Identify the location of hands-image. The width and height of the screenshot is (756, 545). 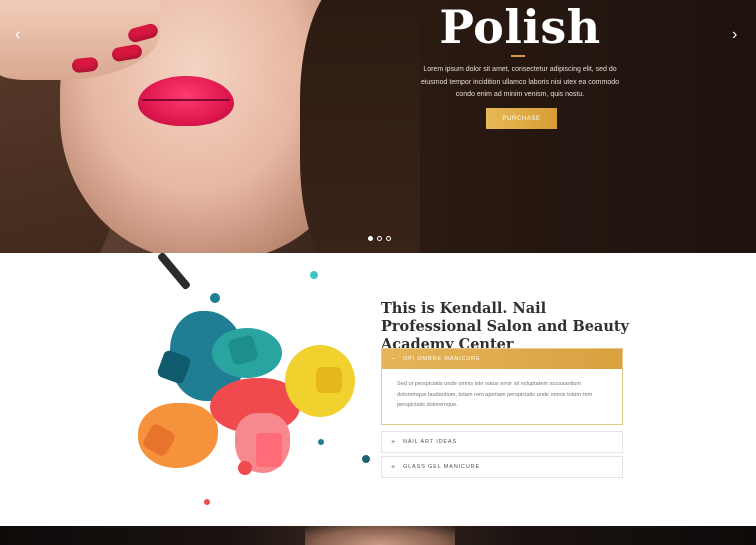
(380, 535).